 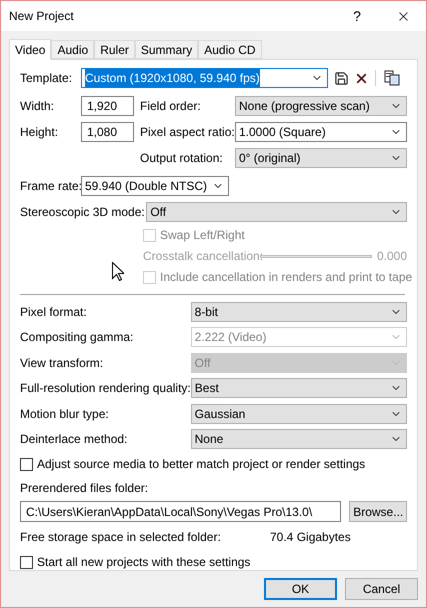 I want to click on field-label: Motion blur type:, so click(x=65, y=414).